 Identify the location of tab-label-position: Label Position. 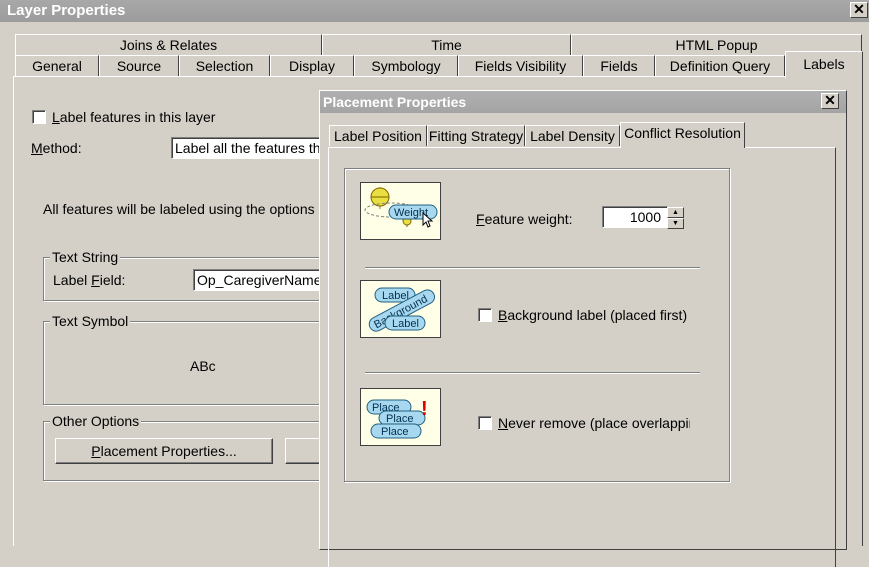
(378, 135).